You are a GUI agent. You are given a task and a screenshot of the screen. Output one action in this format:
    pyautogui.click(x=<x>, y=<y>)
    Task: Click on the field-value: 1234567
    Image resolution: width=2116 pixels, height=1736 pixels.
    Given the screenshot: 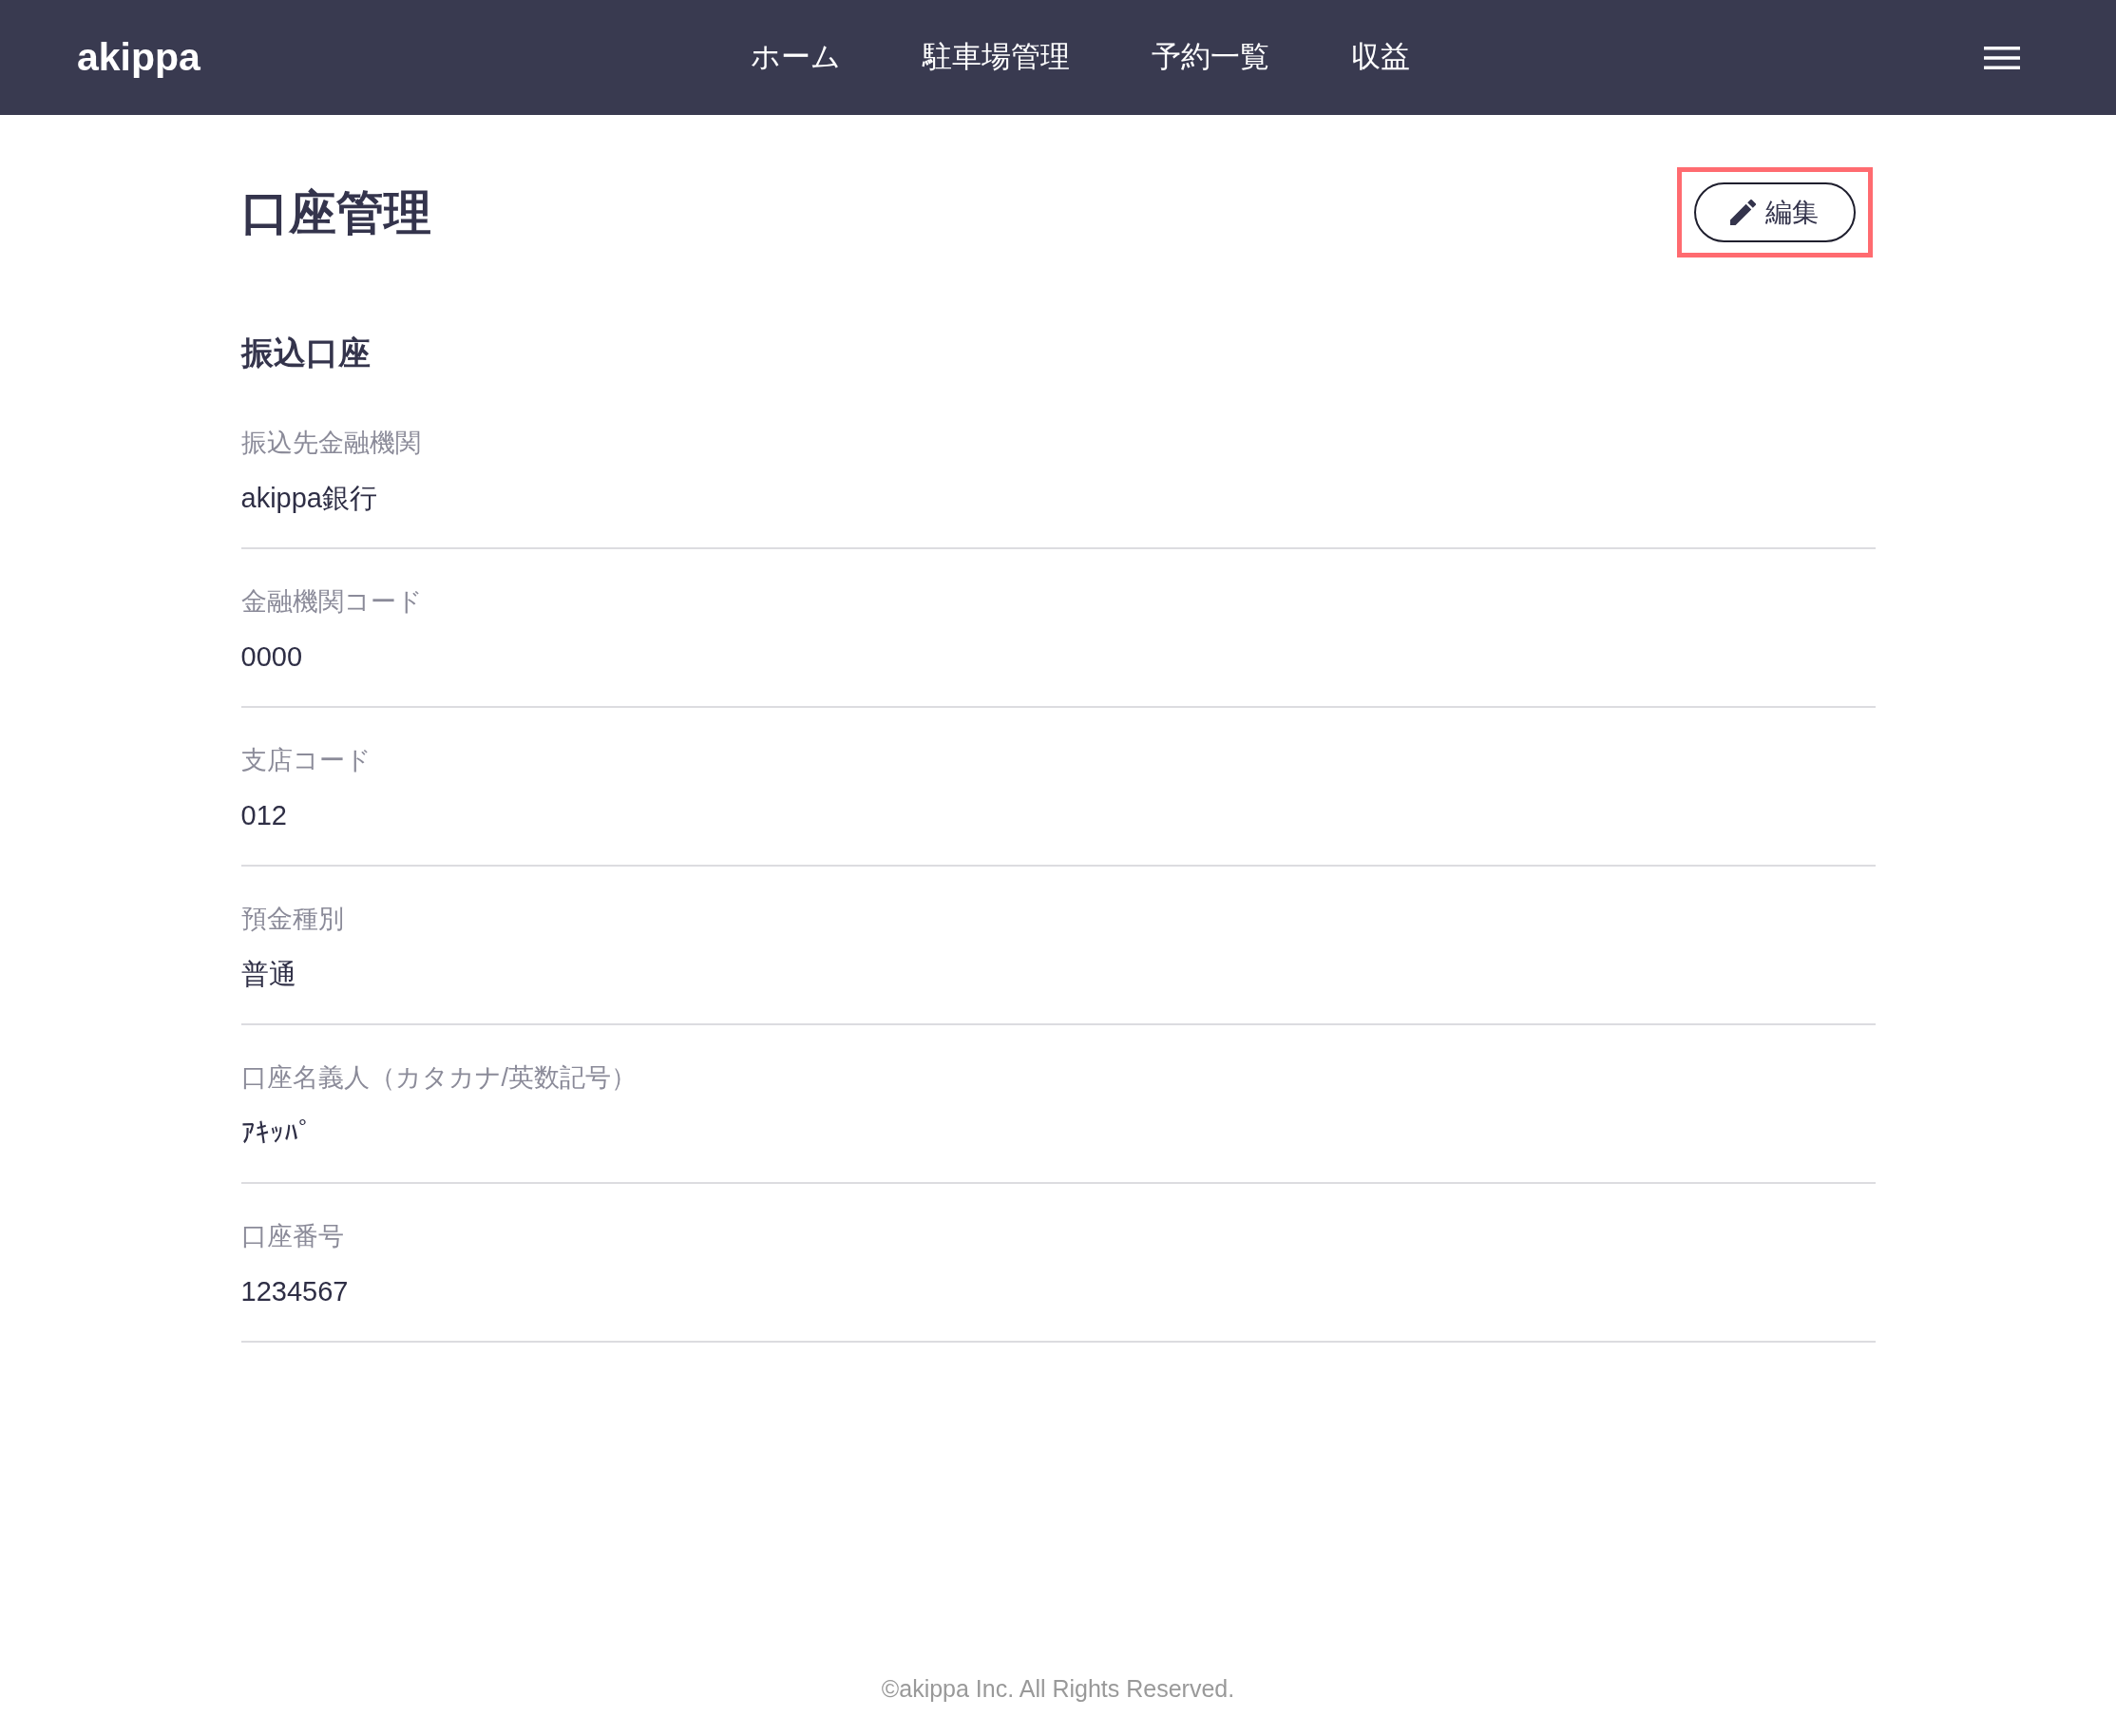 What is the action you would take?
    pyautogui.click(x=295, y=1292)
    